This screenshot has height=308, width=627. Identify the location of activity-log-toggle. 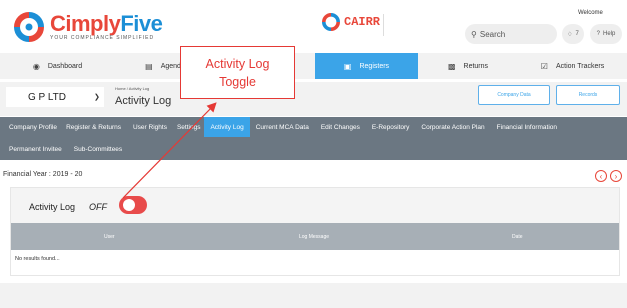
(133, 205).